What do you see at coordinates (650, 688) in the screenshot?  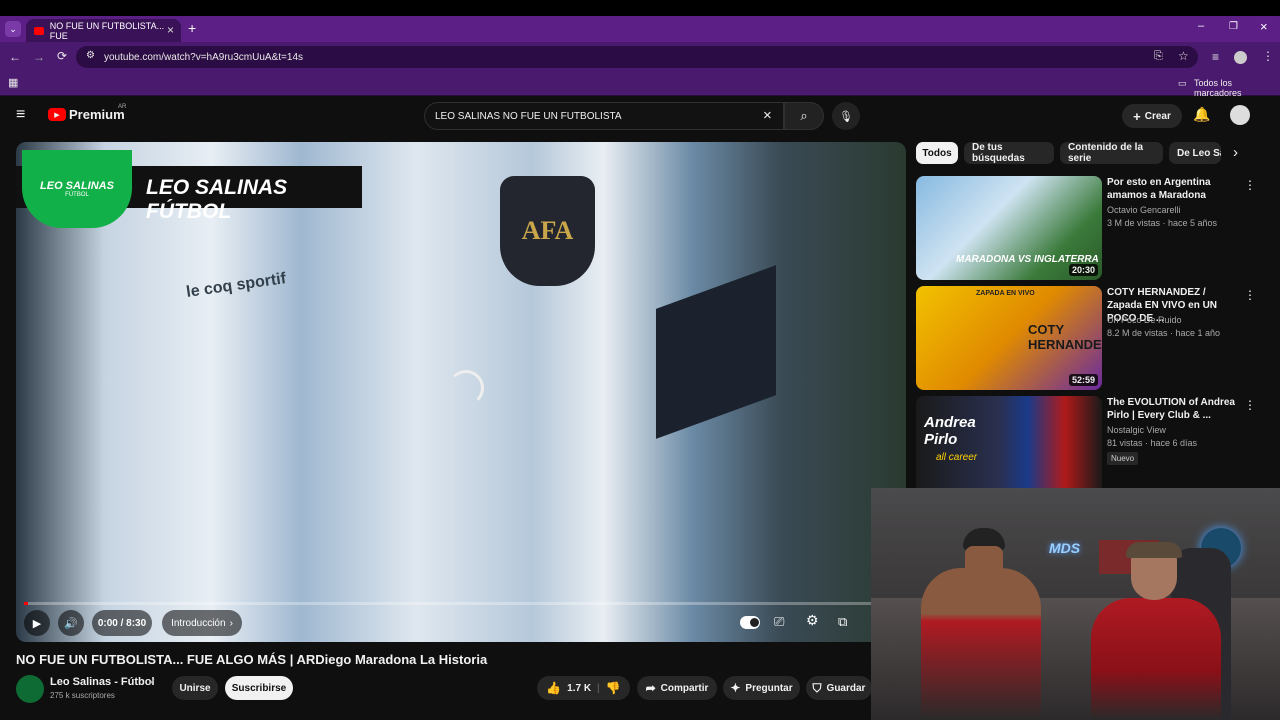 I see `share-arrow-icon: ➦` at bounding box center [650, 688].